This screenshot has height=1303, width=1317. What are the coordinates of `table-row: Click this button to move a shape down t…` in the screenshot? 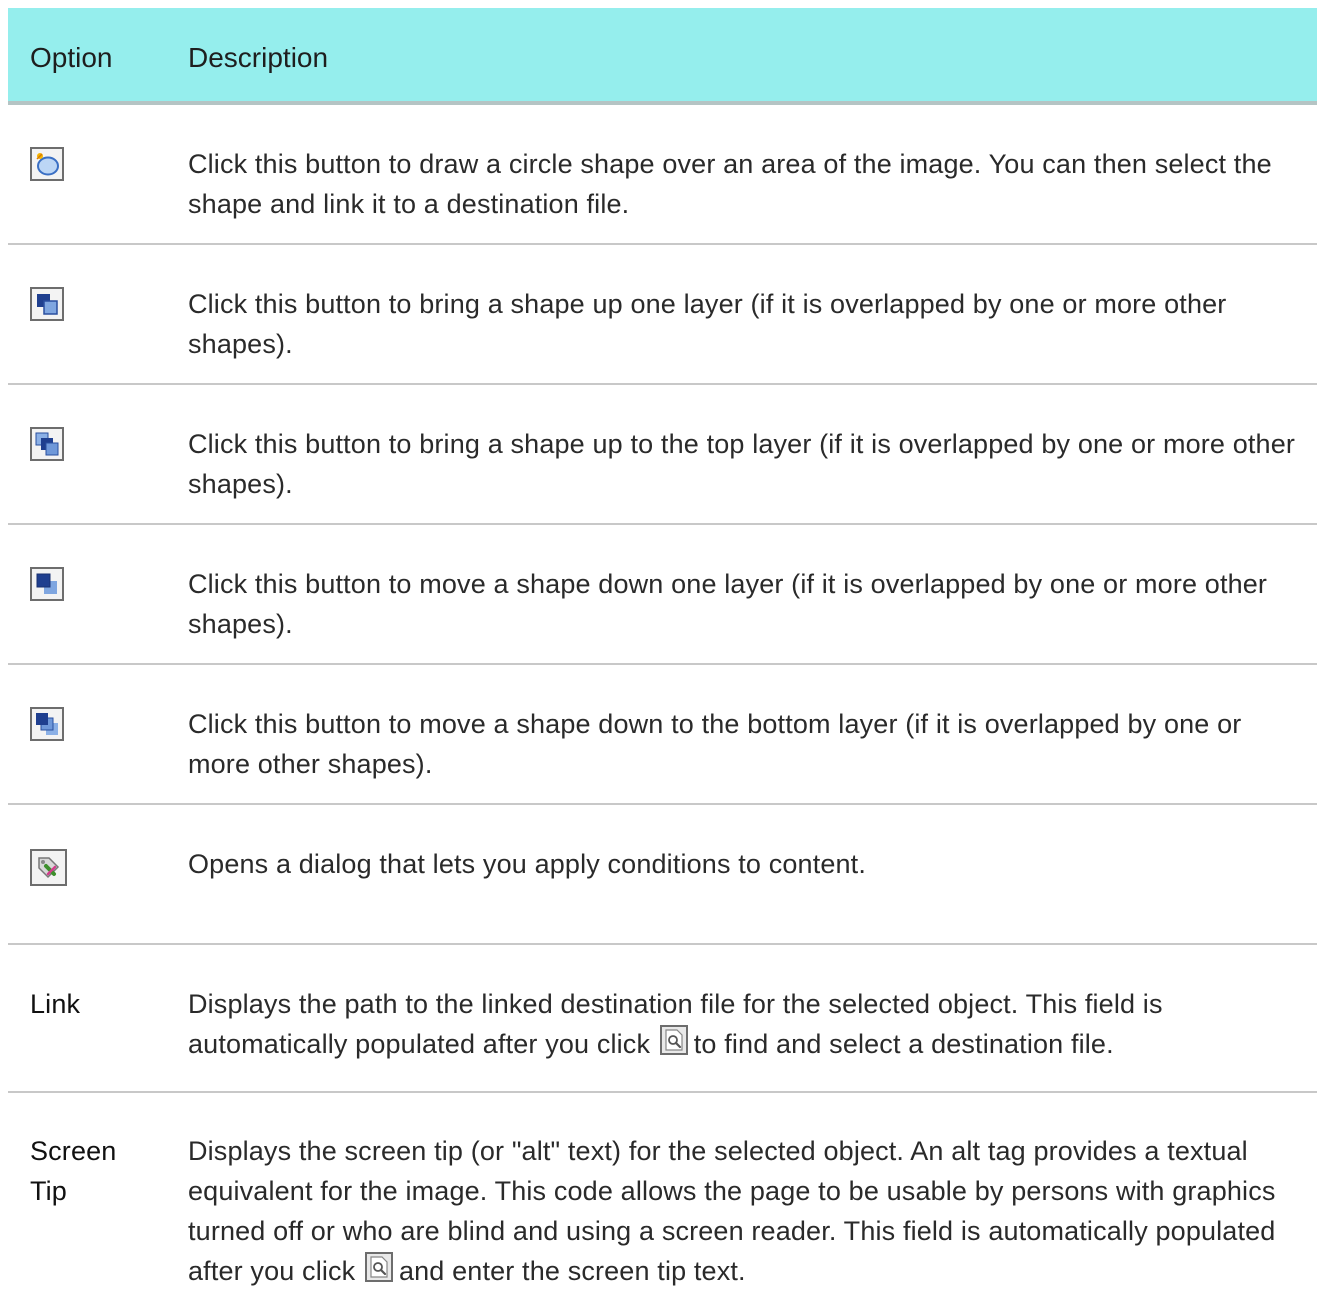 It's located at (662, 735).